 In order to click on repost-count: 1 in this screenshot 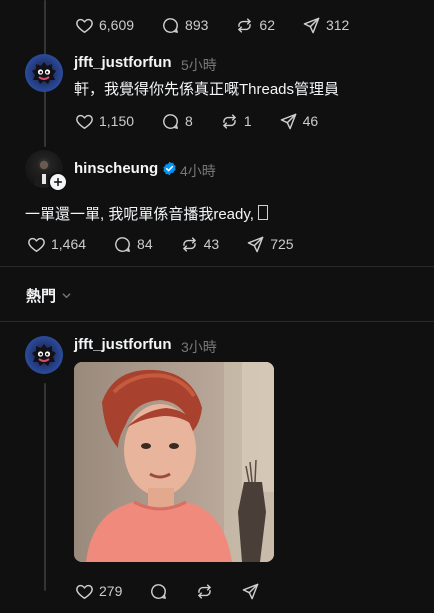, I will do `click(247, 121)`.